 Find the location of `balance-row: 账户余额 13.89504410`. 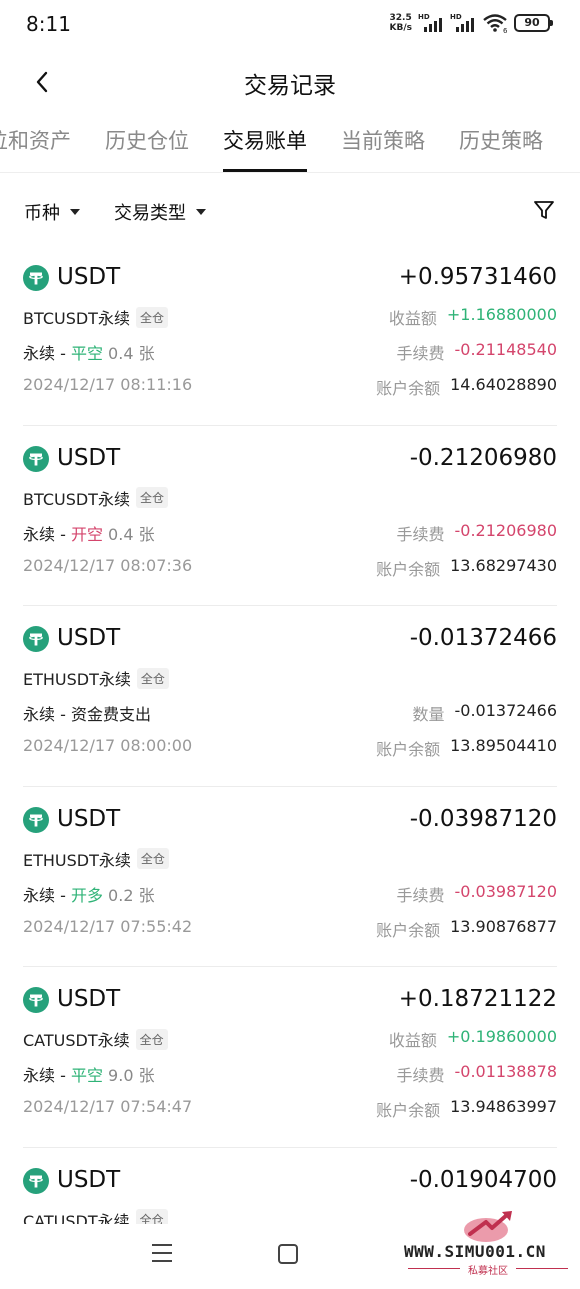

balance-row: 账户余额 13.89504410 is located at coordinates (466, 748).